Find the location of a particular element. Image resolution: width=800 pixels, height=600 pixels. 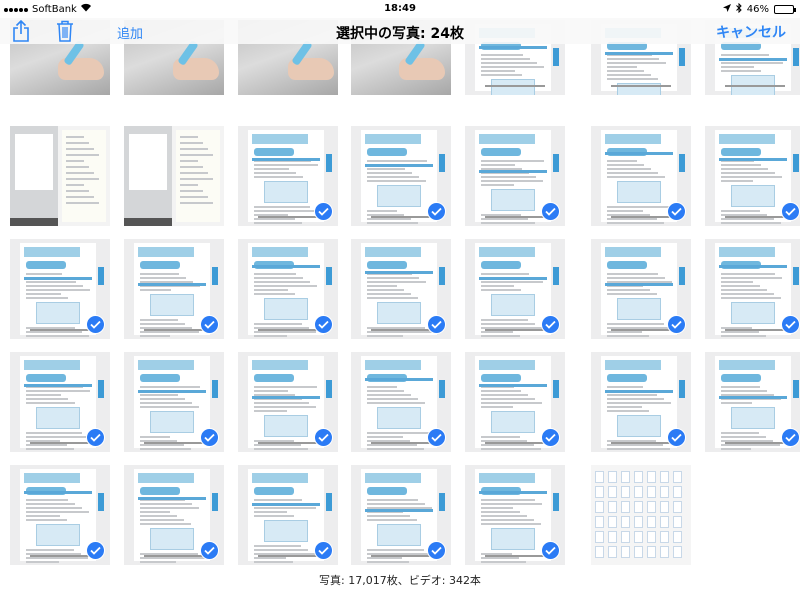

cancel-button: キャンセル is located at coordinates (751, 32).